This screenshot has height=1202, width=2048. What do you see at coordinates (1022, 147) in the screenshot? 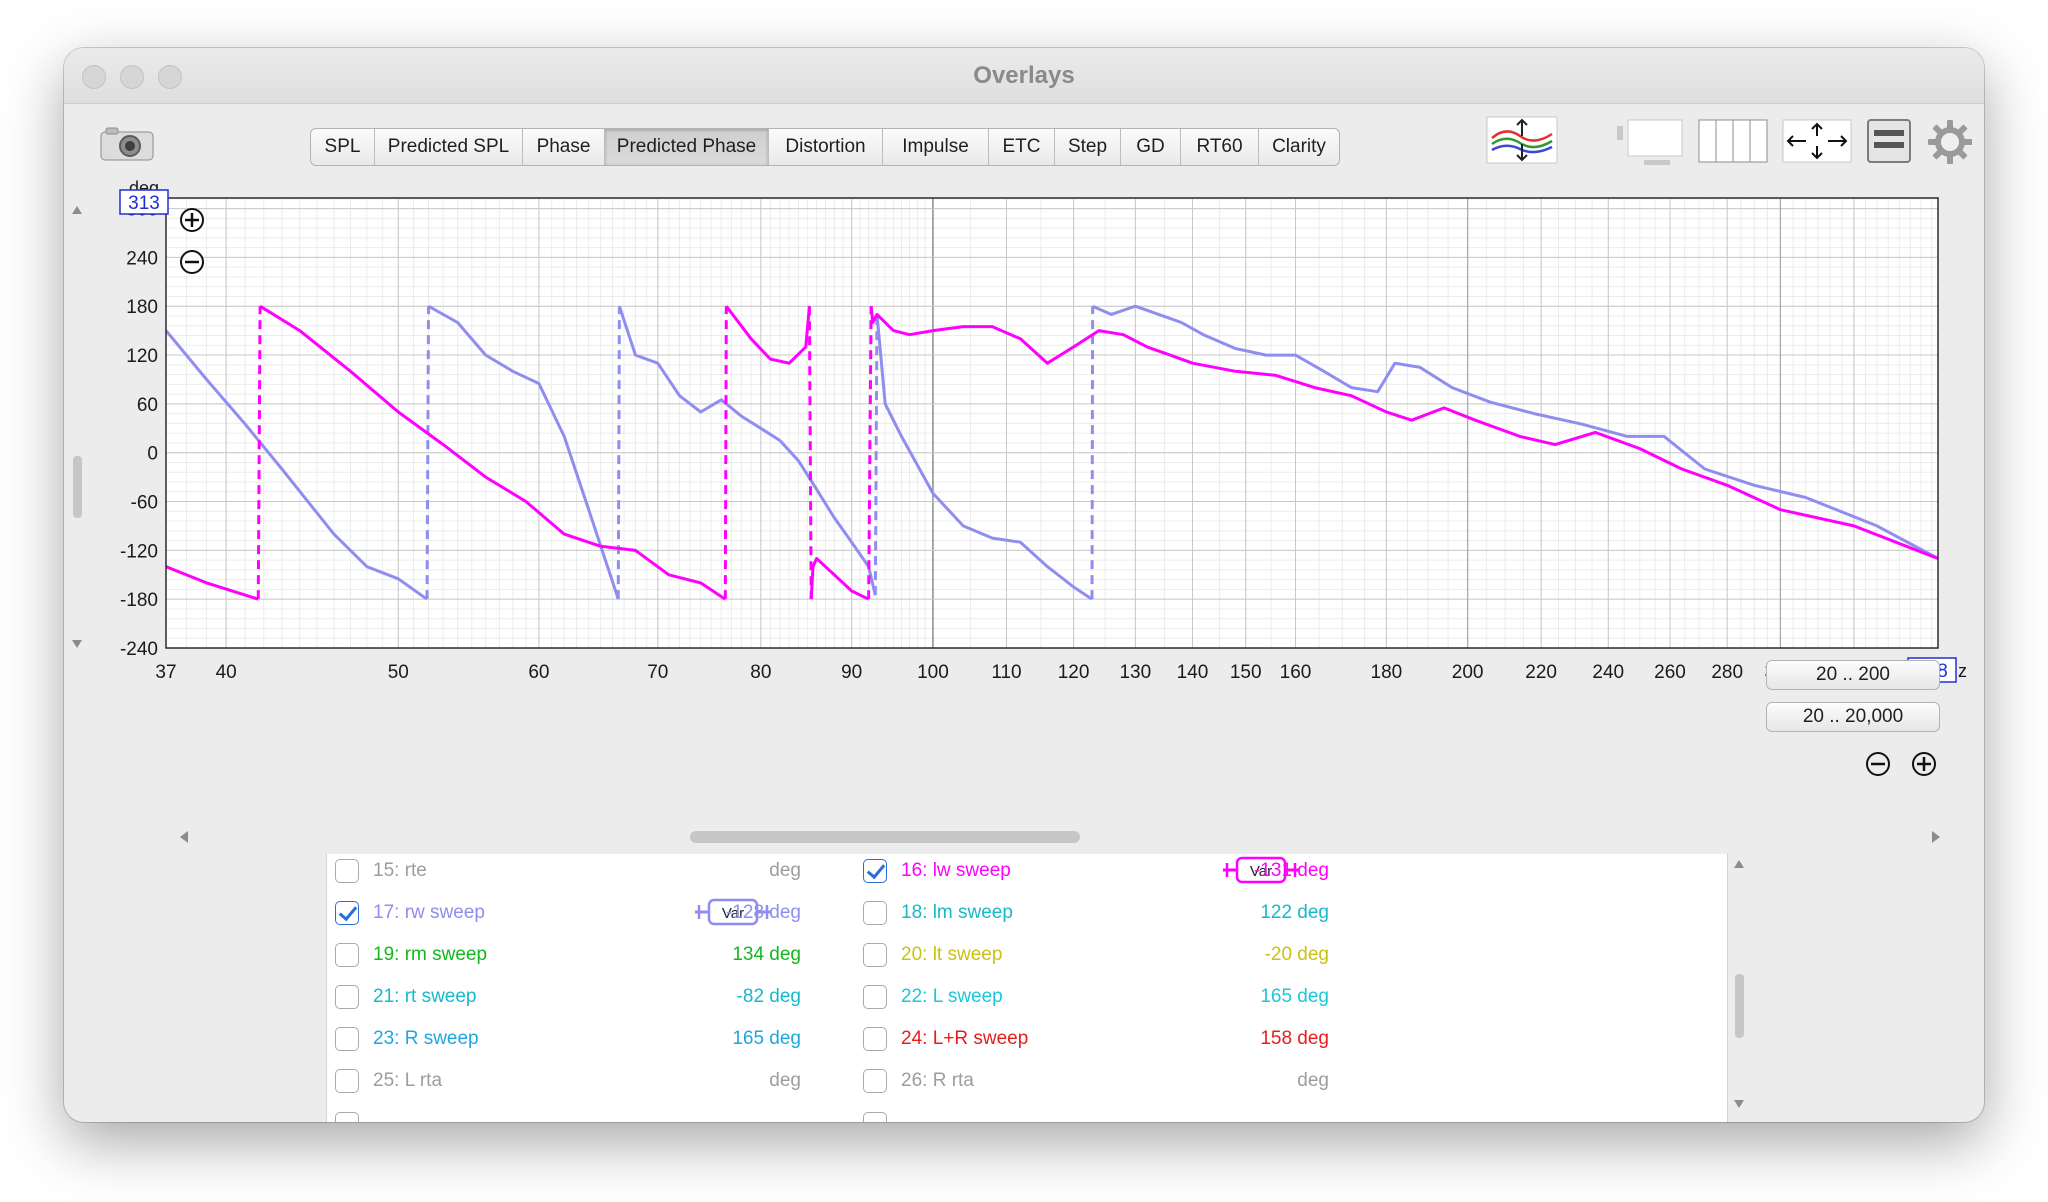
I see `tab-etc: ETC` at bounding box center [1022, 147].